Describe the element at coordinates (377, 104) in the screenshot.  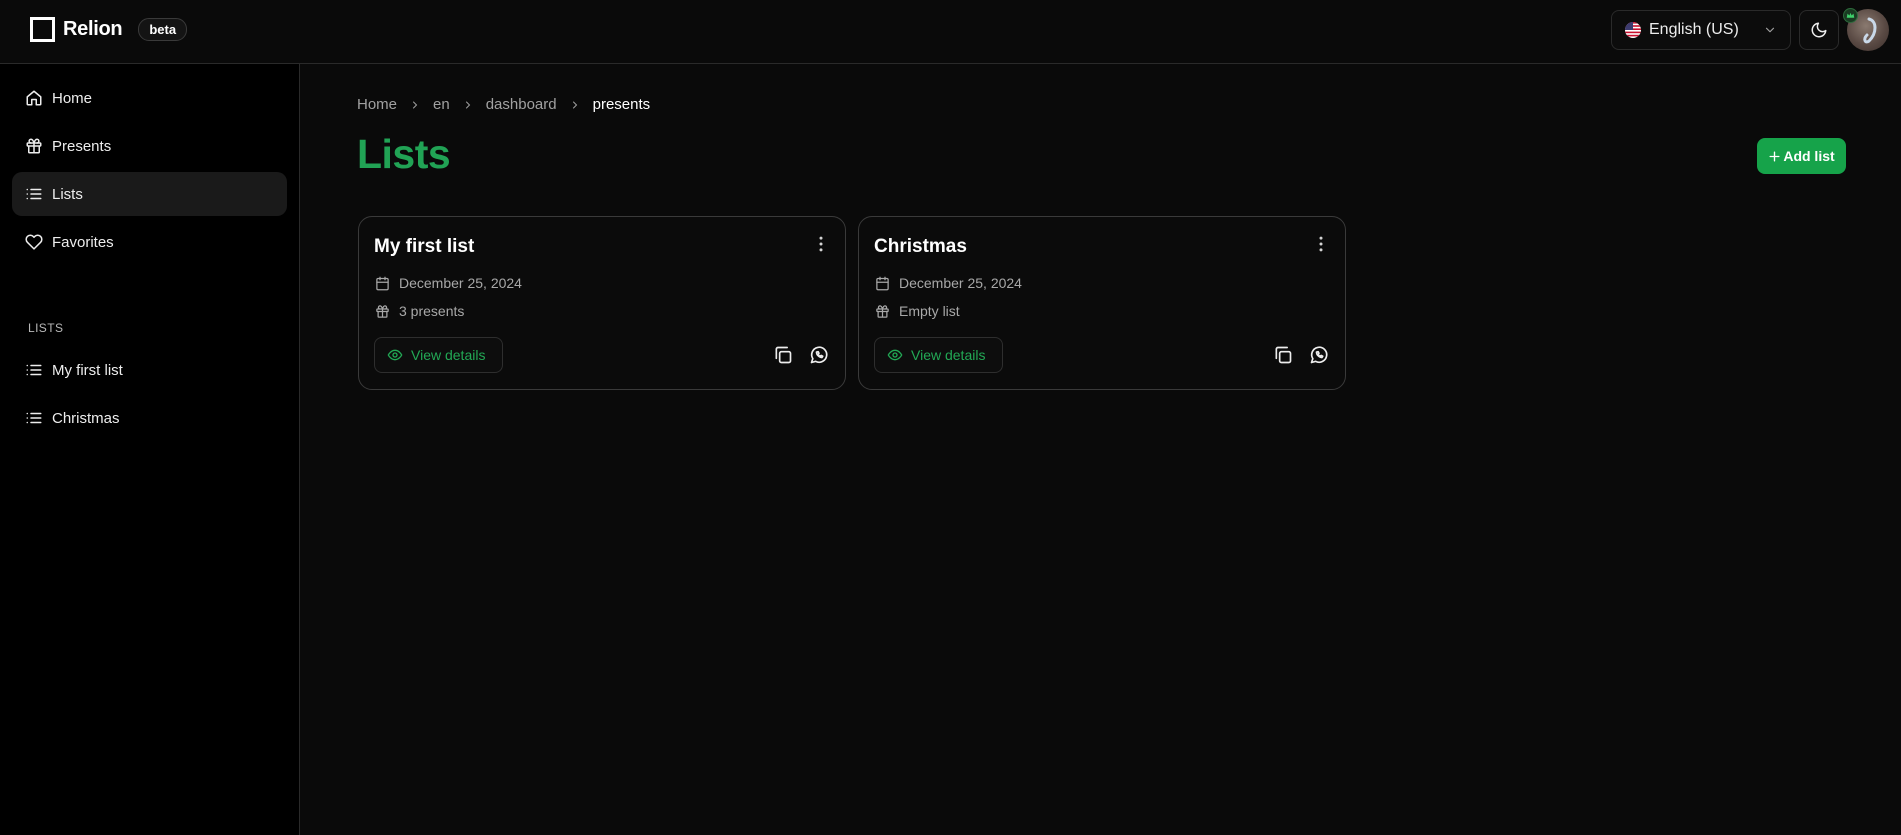
I see `breadcrumb-home: Home` at that location.